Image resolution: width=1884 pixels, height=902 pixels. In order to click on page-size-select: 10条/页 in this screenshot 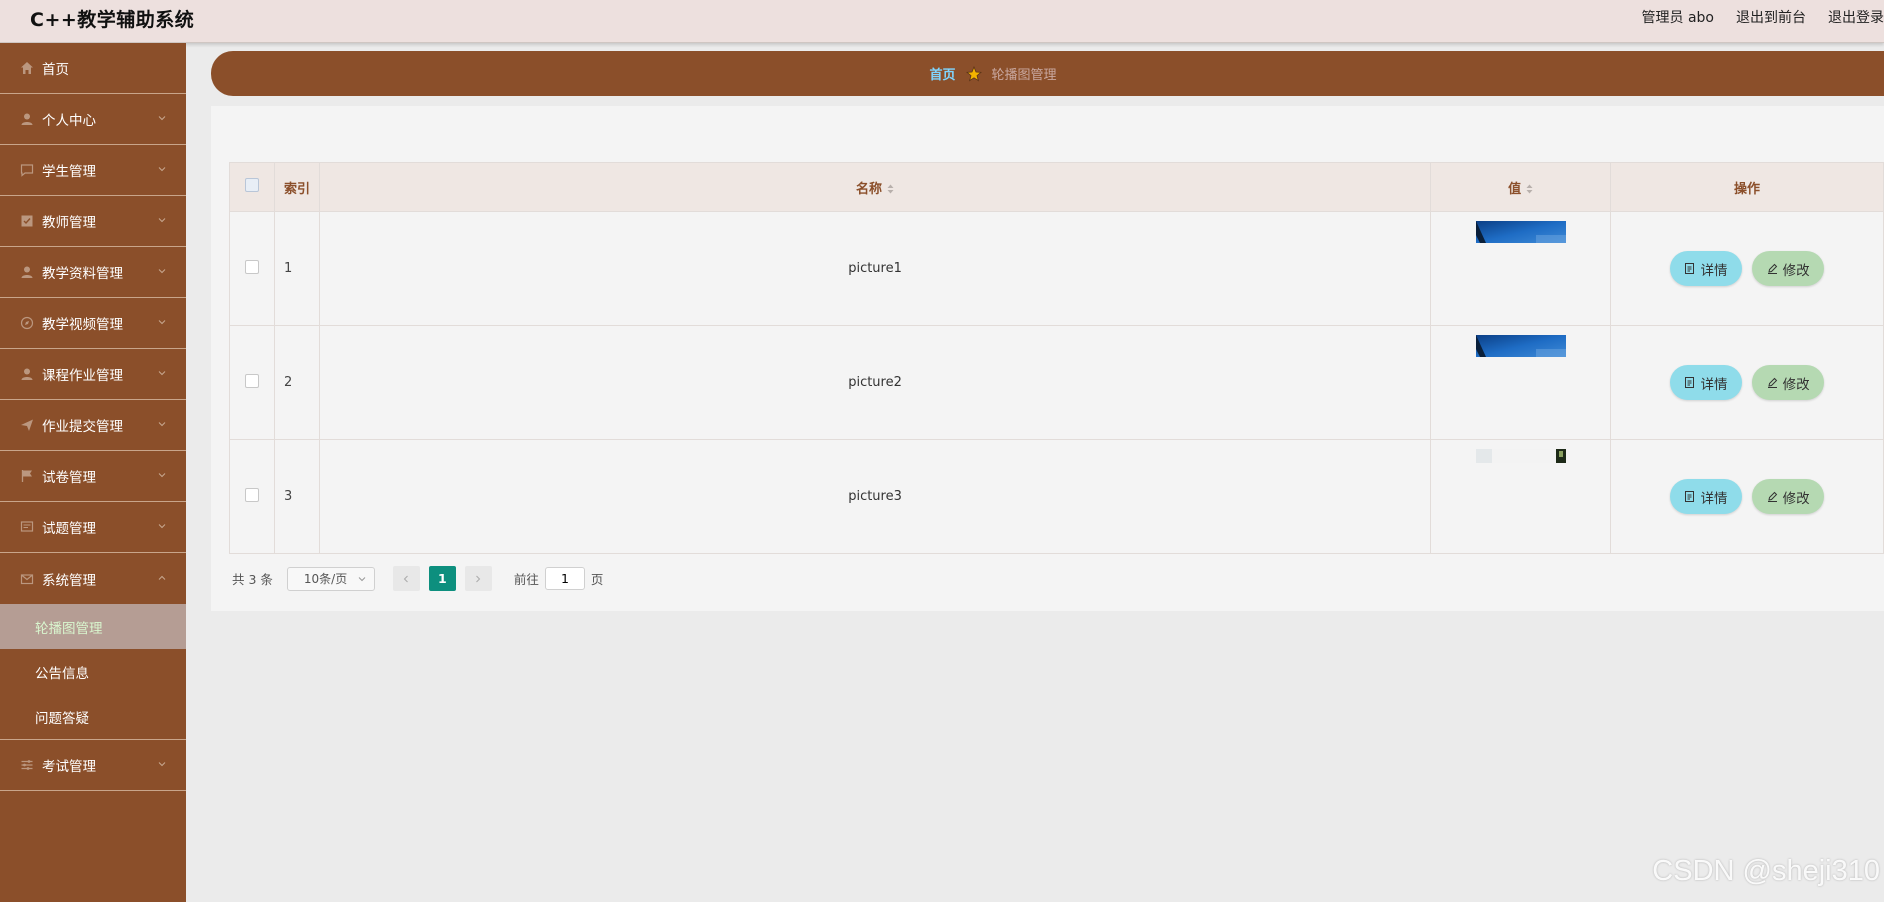, I will do `click(330, 578)`.